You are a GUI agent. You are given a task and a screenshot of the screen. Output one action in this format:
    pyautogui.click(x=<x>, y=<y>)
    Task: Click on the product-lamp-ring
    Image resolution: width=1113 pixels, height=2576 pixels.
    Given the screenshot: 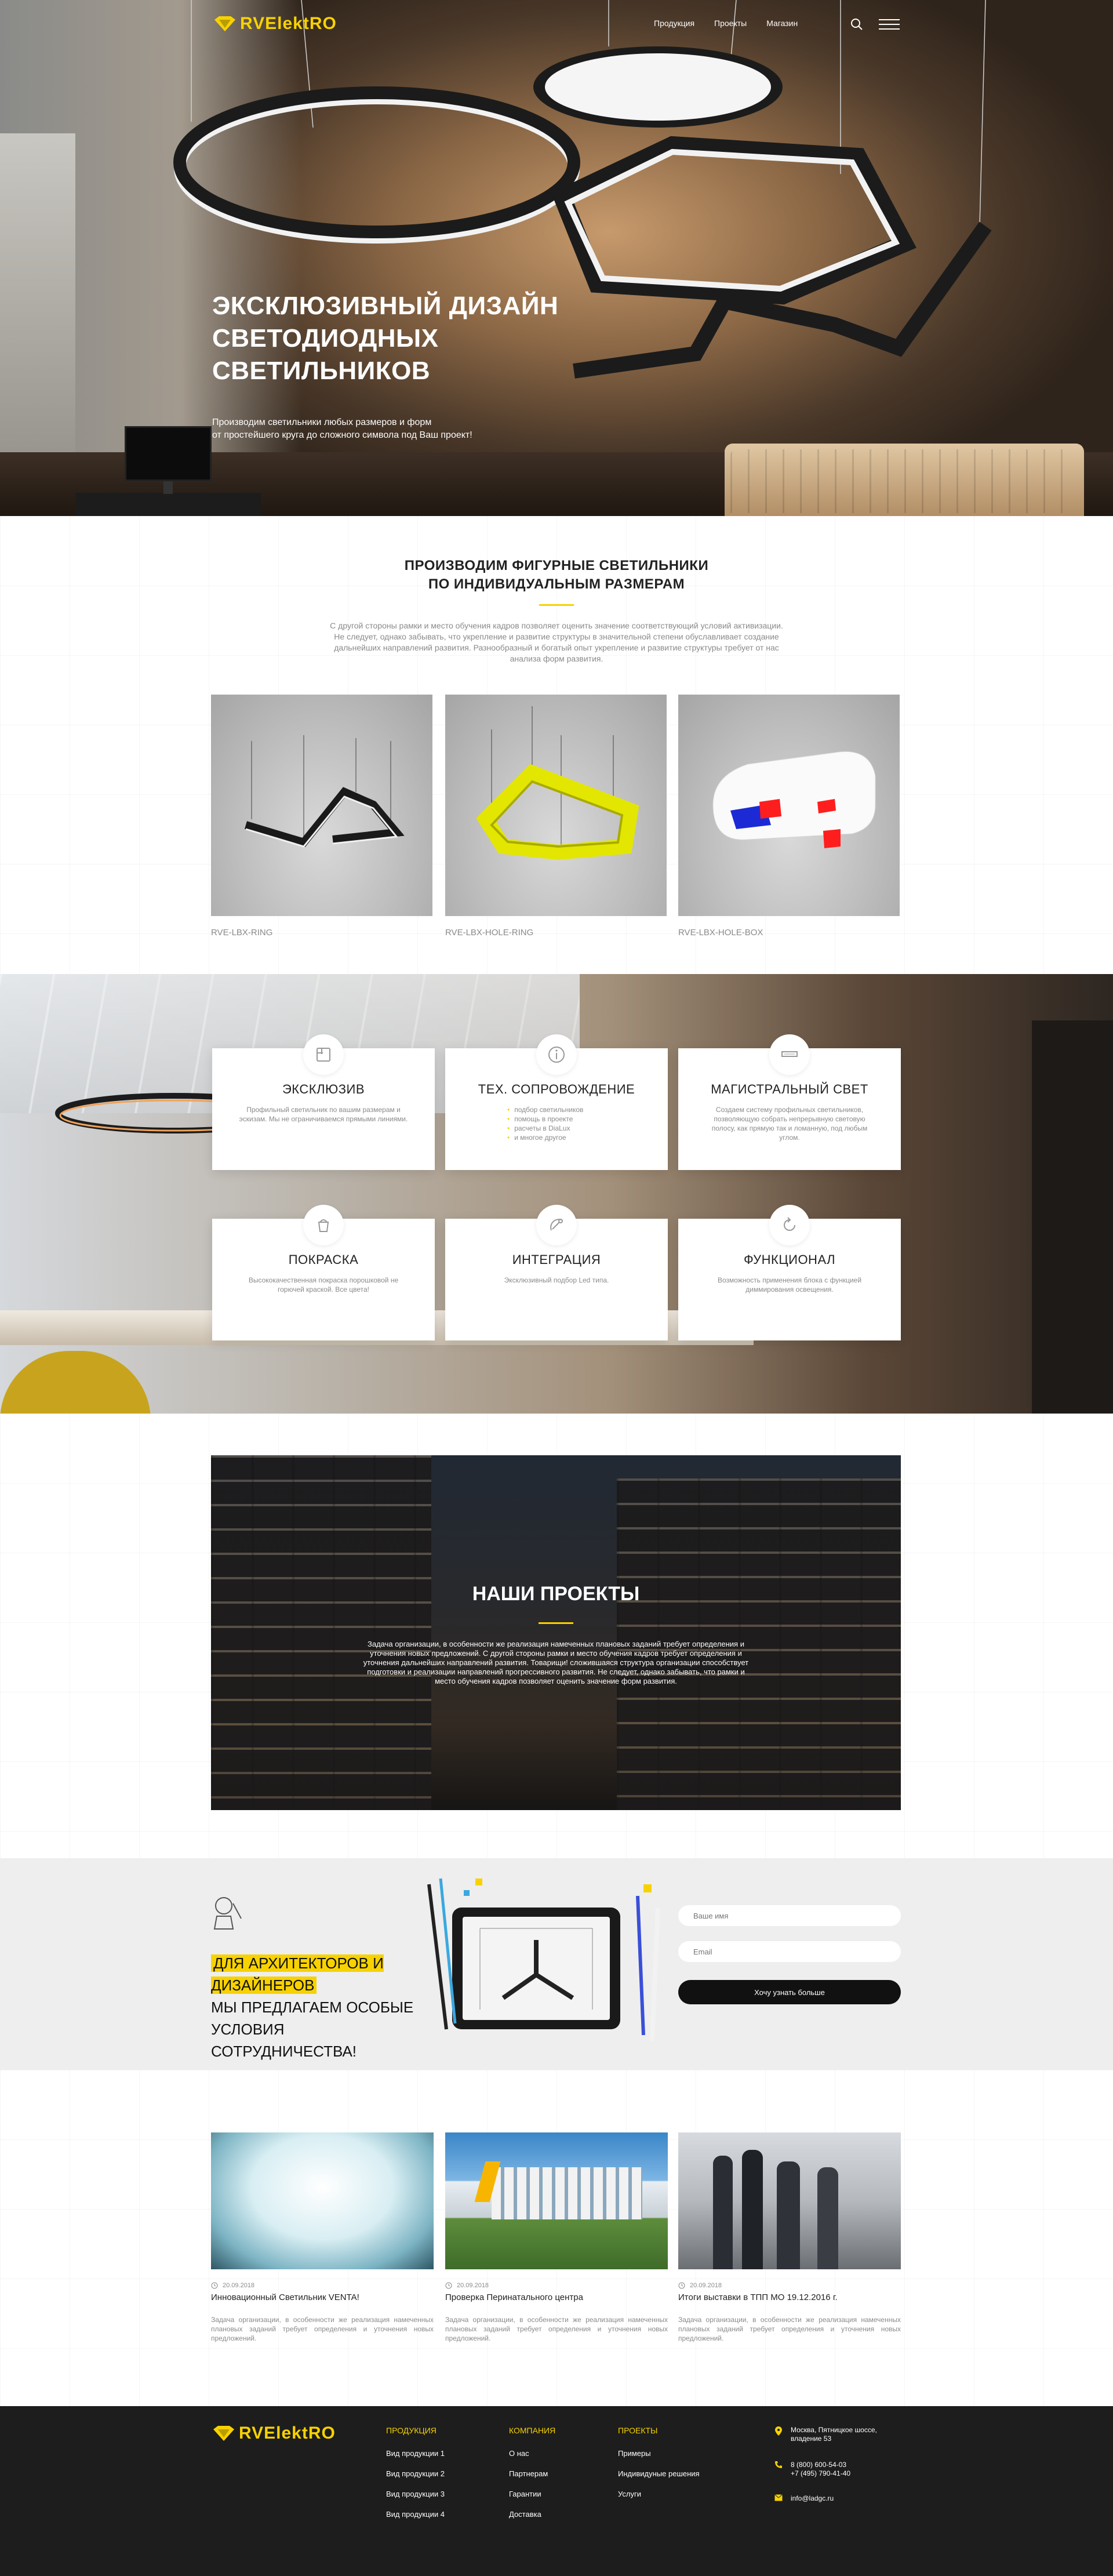 What is the action you would take?
    pyautogui.click(x=325, y=791)
    